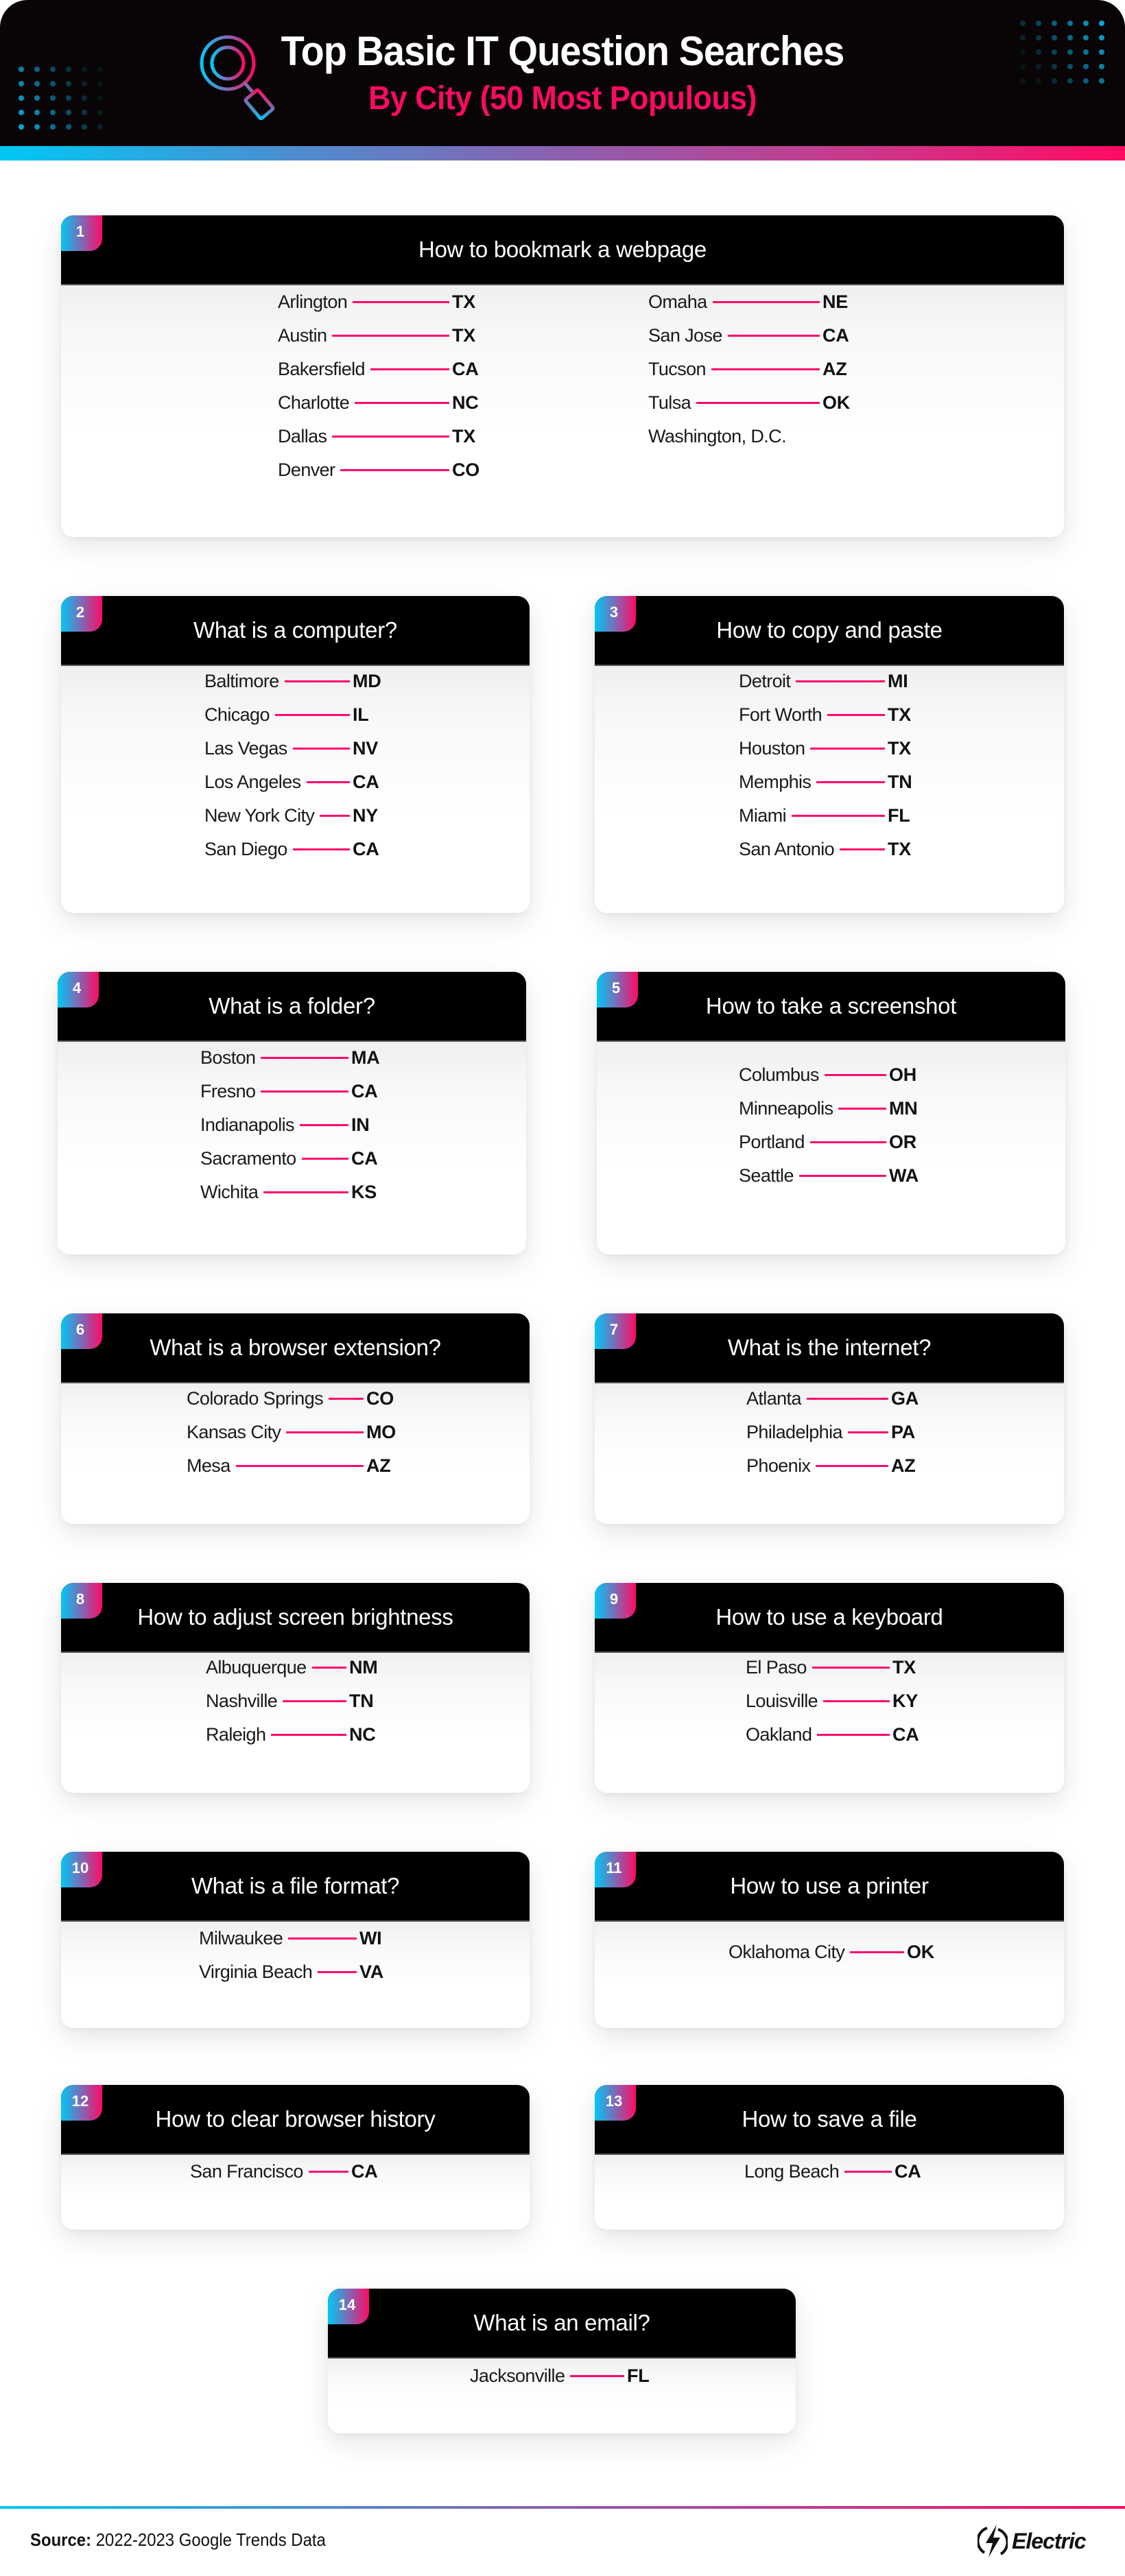 Image resolution: width=1125 pixels, height=2576 pixels. What do you see at coordinates (835, 1735) in the screenshot?
I see `city-row: Oakland CA` at bounding box center [835, 1735].